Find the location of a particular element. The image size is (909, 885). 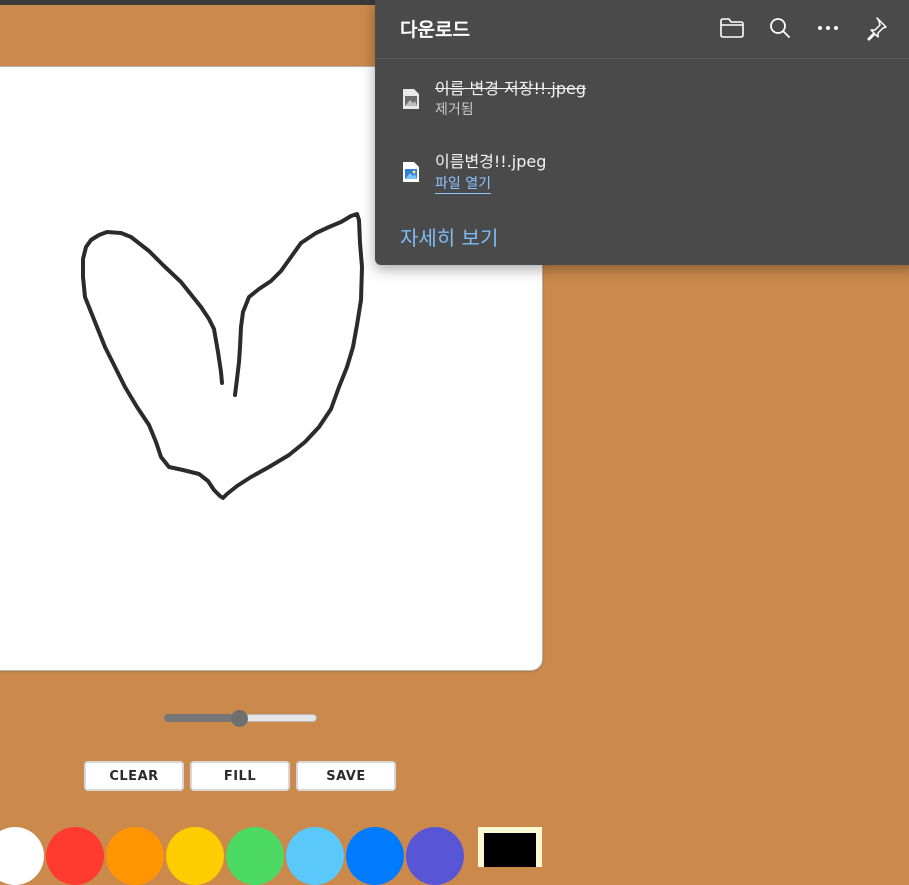

download-item: 이름변경!!.jpeg 파일 열기 is located at coordinates (642, 170).